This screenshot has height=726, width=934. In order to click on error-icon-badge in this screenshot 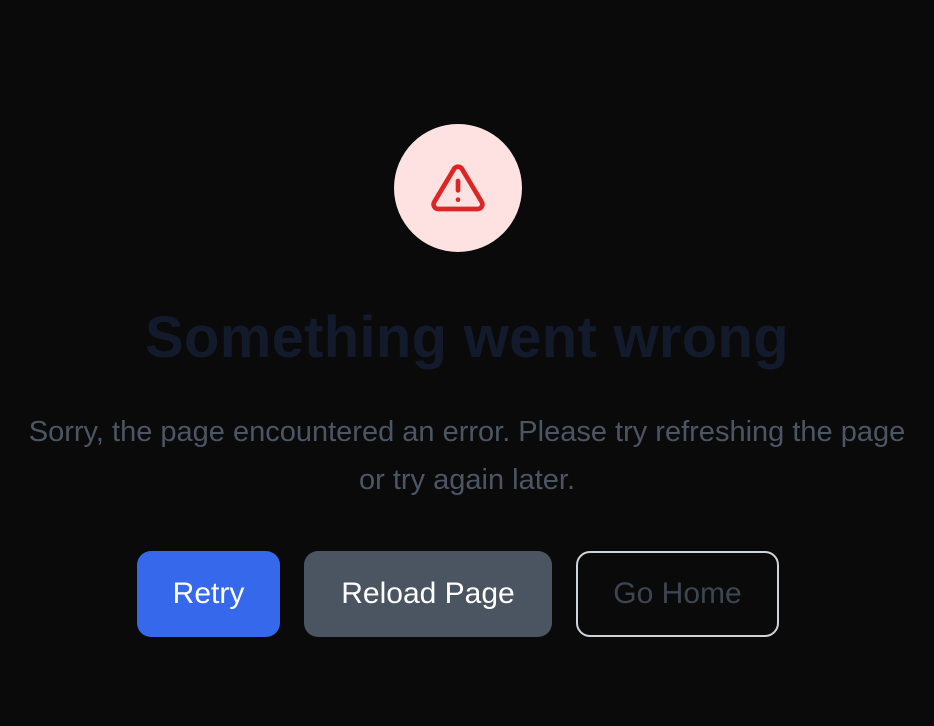, I will do `click(458, 188)`.